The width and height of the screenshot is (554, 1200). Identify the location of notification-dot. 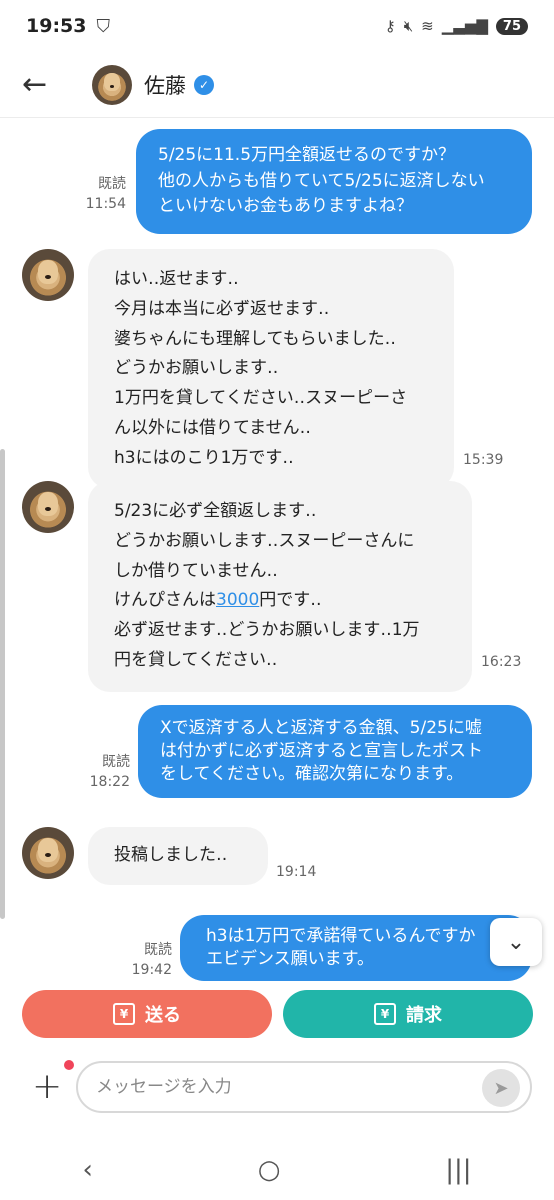
(69, 1065).